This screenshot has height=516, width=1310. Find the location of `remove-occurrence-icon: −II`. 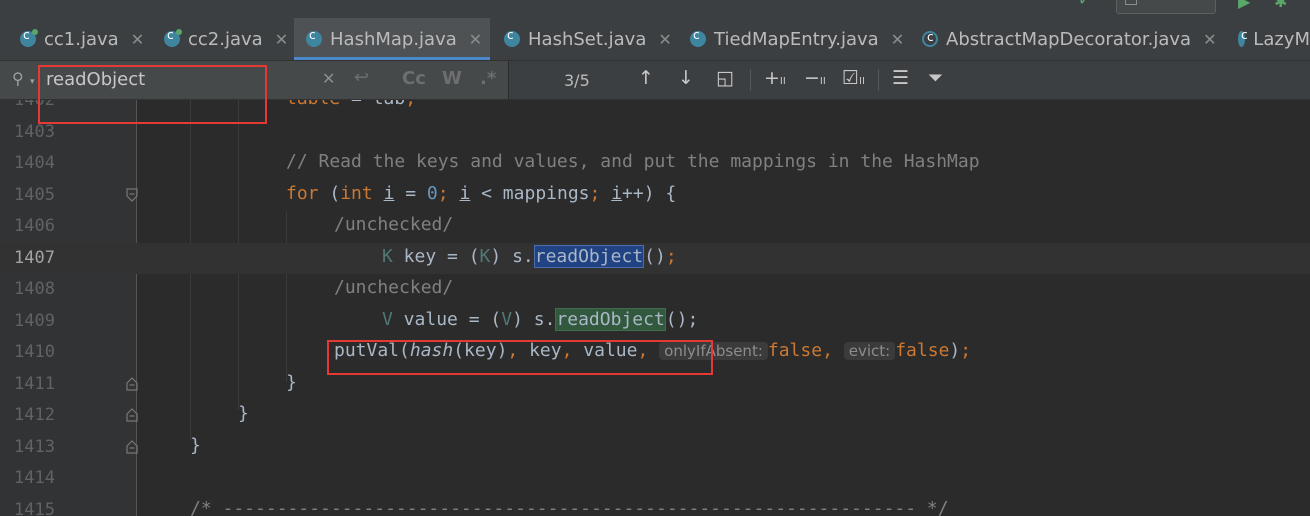

remove-occurrence-icon: −II is located at coordinates (815, 78).